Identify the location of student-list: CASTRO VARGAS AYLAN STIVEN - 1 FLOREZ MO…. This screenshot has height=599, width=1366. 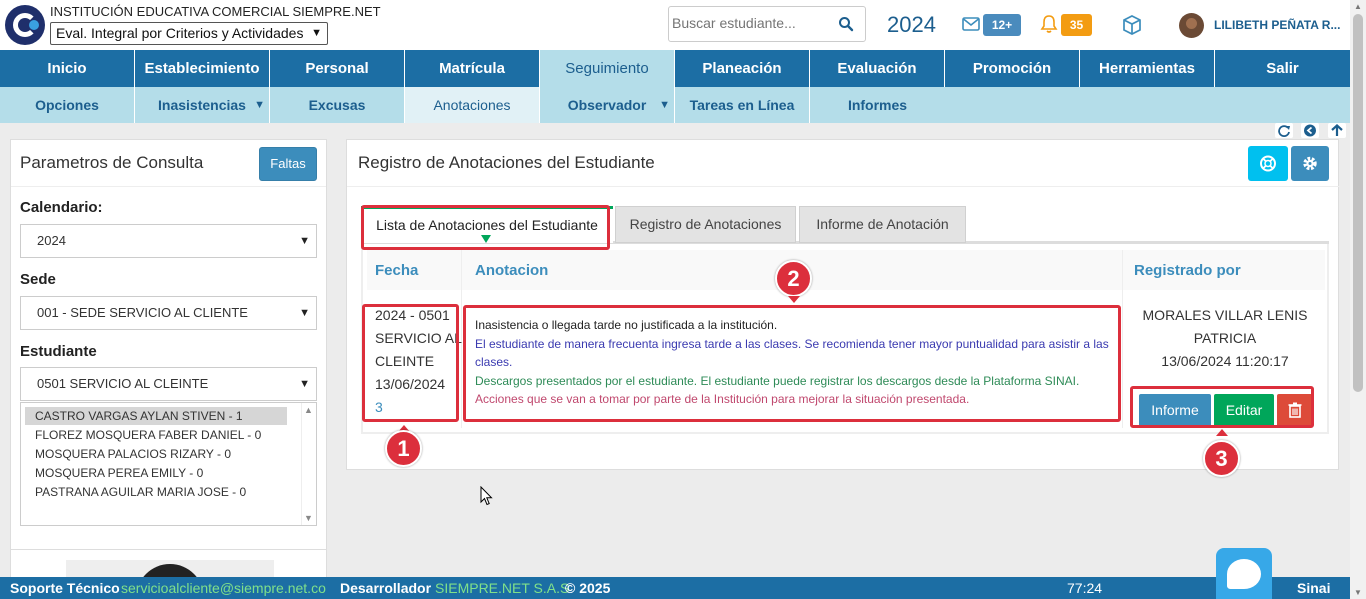
(168, 464).